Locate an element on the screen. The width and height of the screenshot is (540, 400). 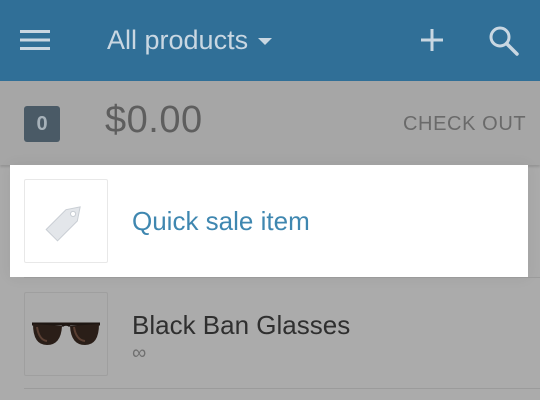
checkout-button: CHECK OUT is located at coordinates (464, 124).